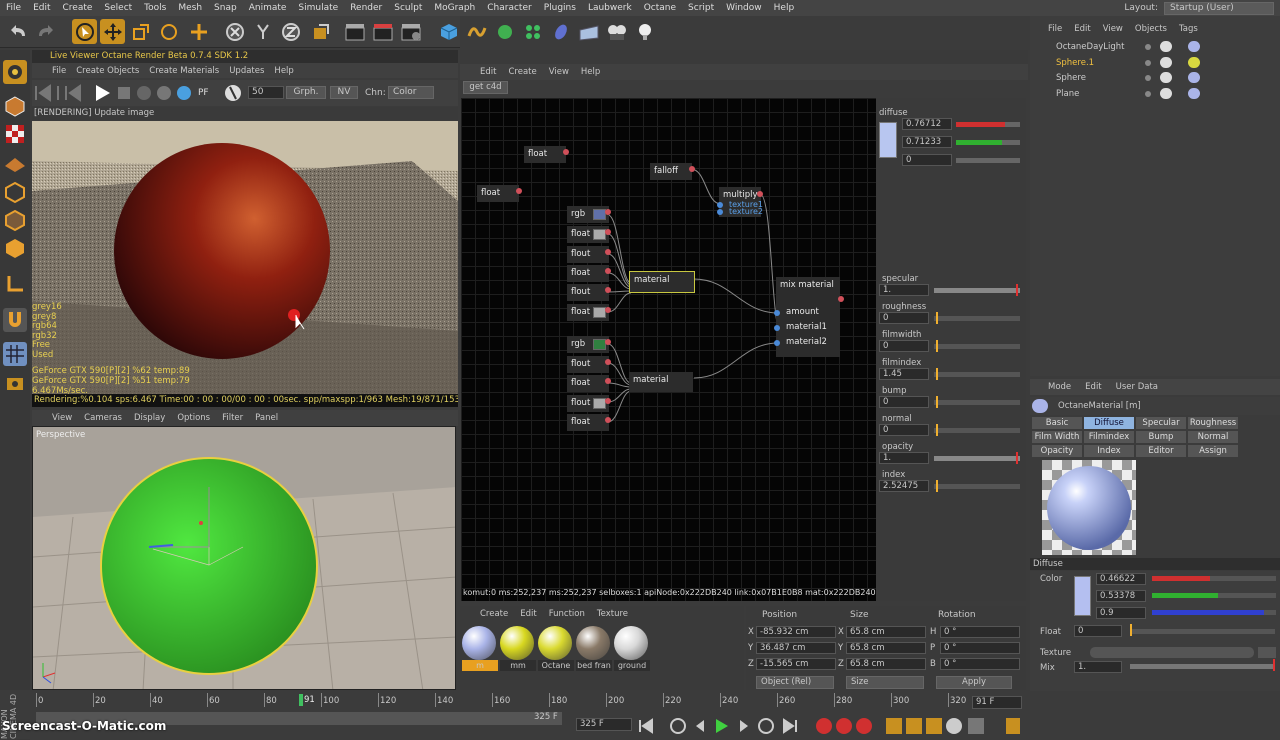  I want to click on menu-animate: Animate, so click(268, 8).